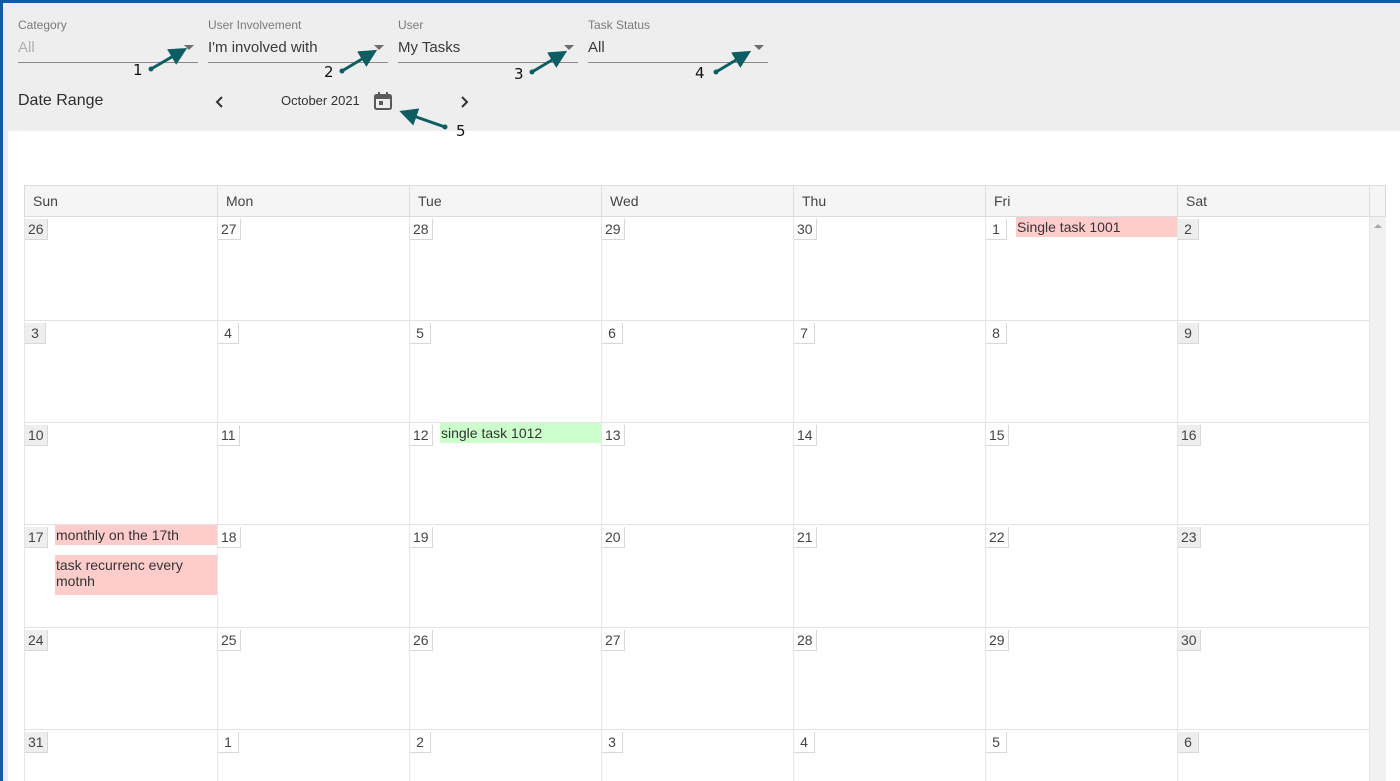 Image resolution: width=1400 pixels, height=781 pixels. Describe the element at coordinates (120, 473) in the screenshot. I see `day-cell: 10` at that location.